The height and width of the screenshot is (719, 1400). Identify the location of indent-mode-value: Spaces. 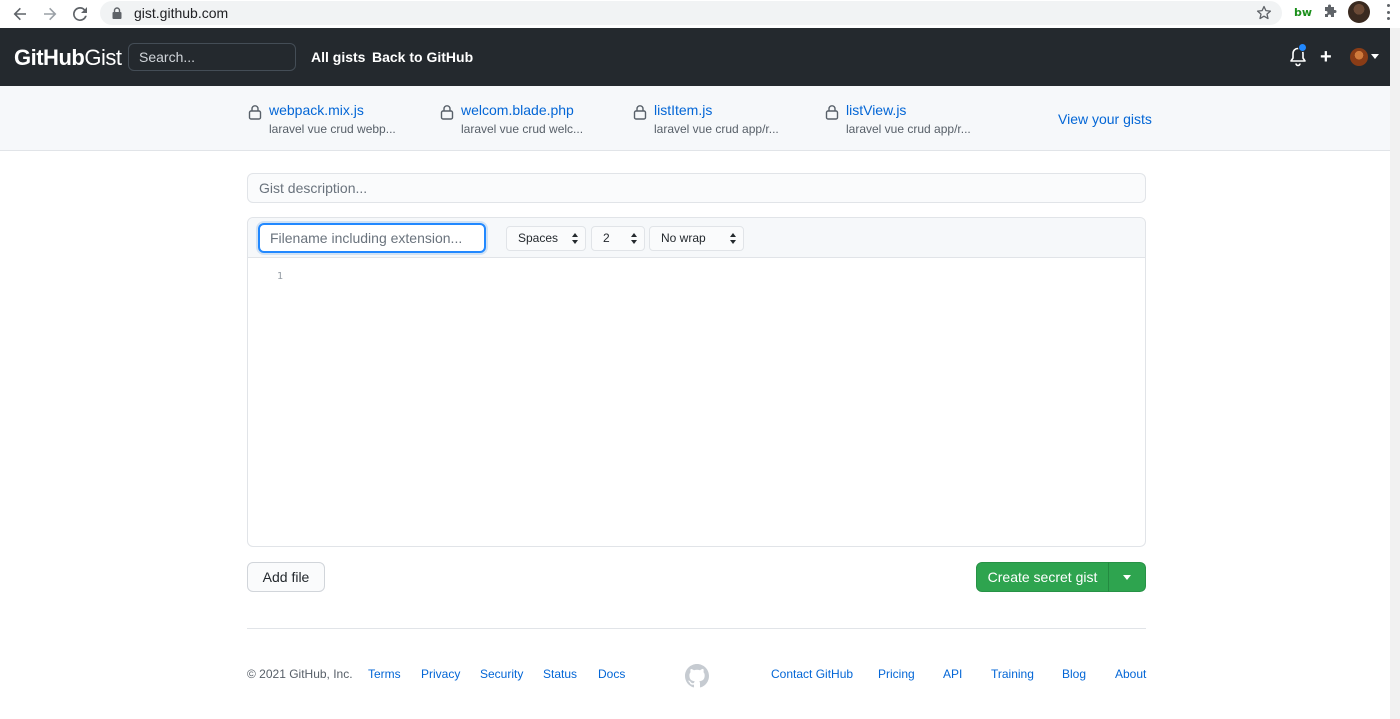
(538, 238).